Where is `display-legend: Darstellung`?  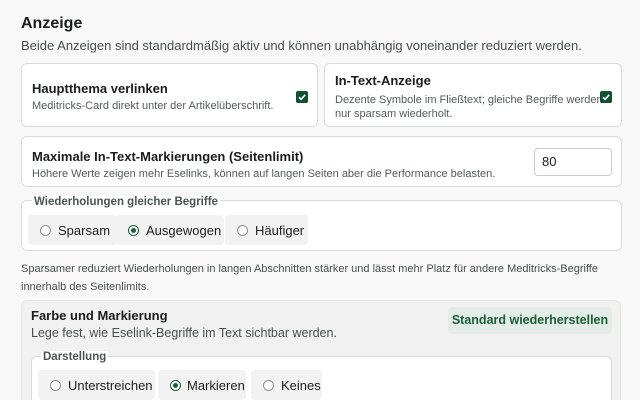
display-legend: Darstellung is located at coordinates (75, 357).